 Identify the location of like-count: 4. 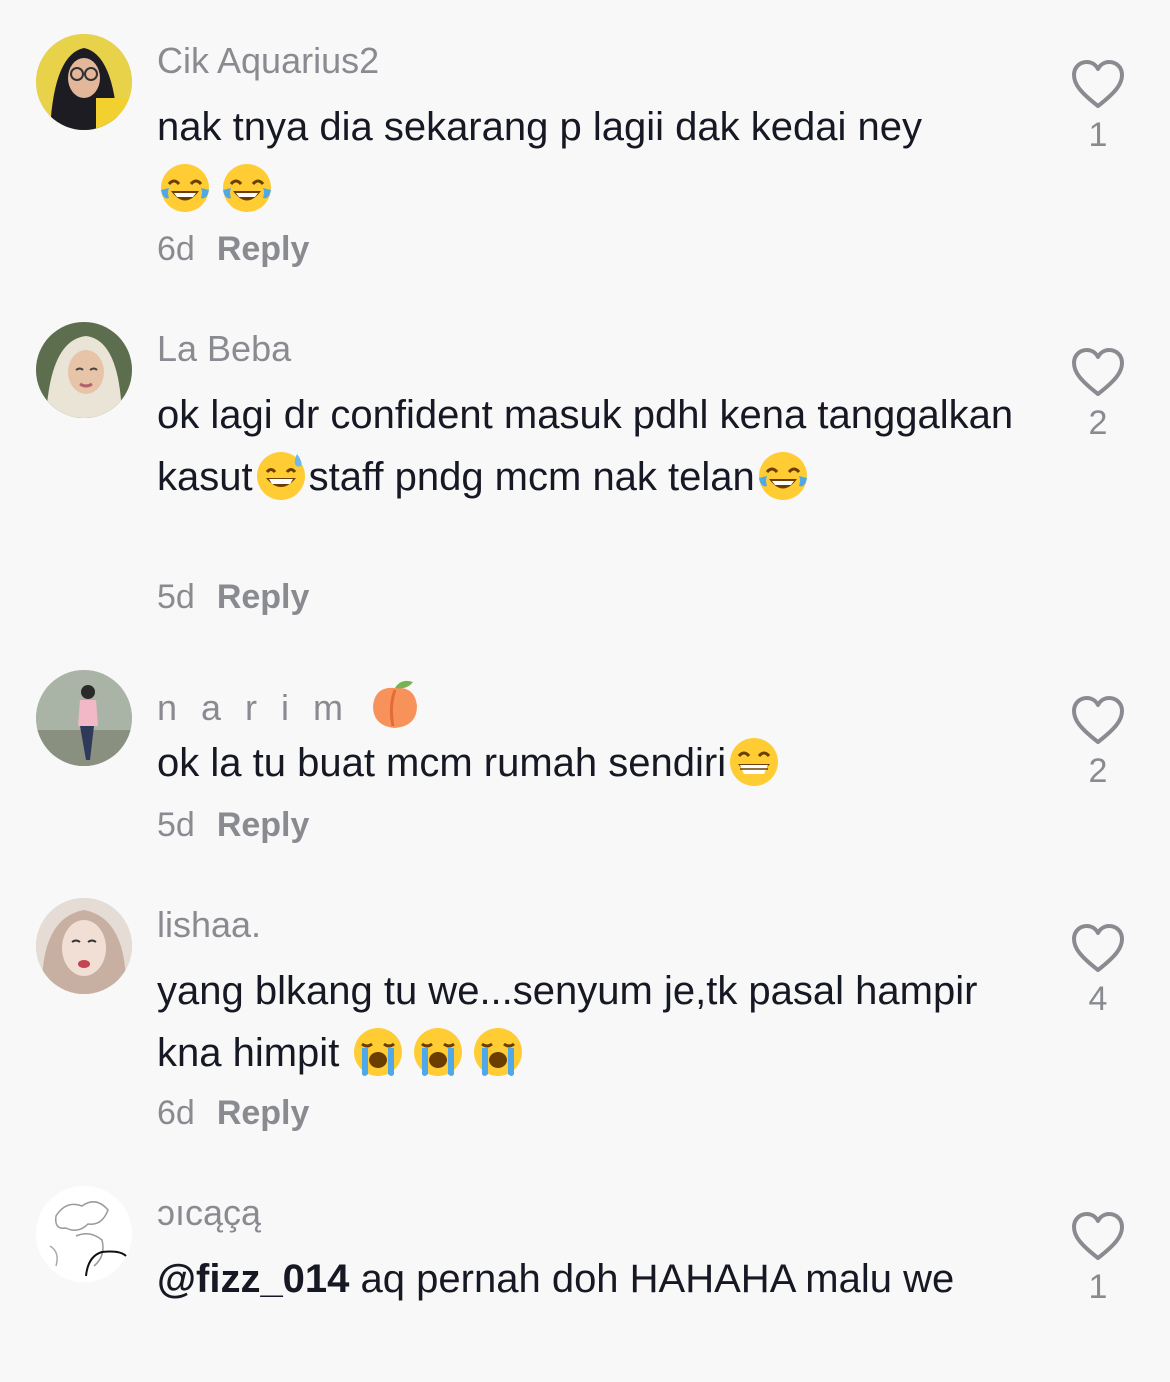
(1098, 999).